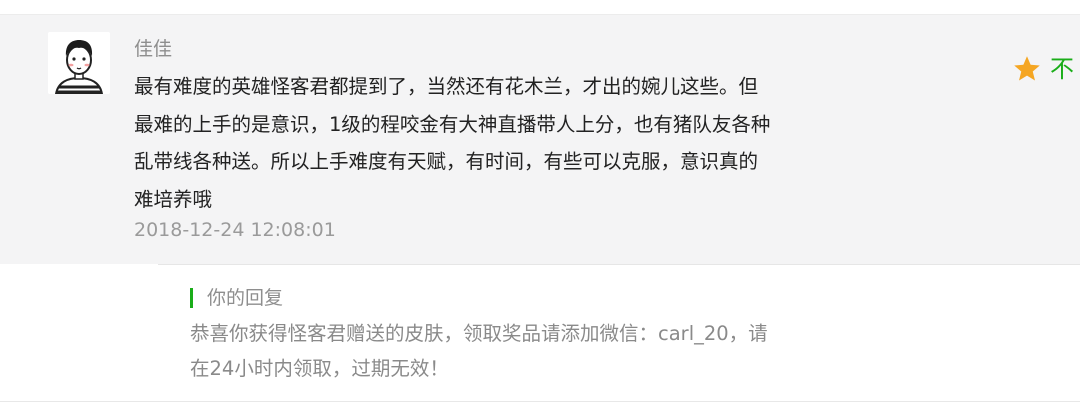 The height and width of the screenshot is (404, 1080). I want to click on comment-line: 难培养哦, so click(173, 199).